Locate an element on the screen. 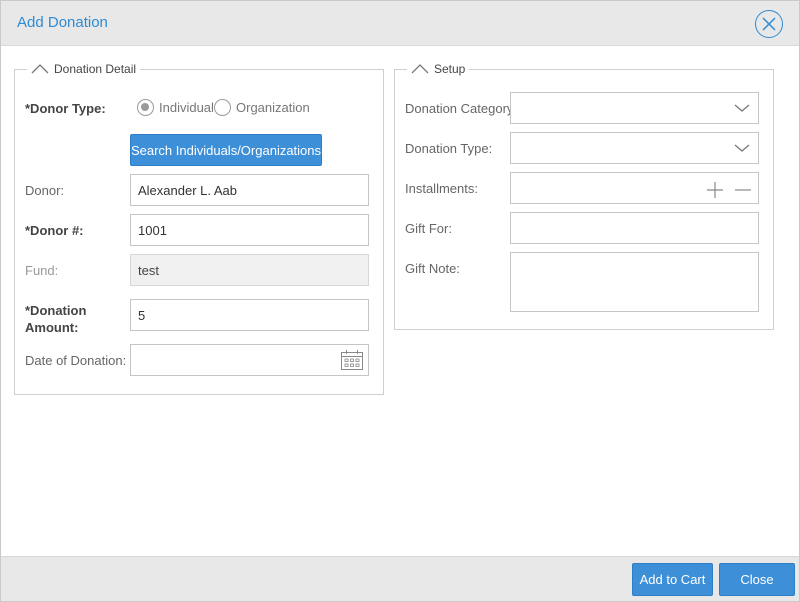 The image size is (800, 602). dialog-titlebar: Add Donation is located at coordinates (400, 23).